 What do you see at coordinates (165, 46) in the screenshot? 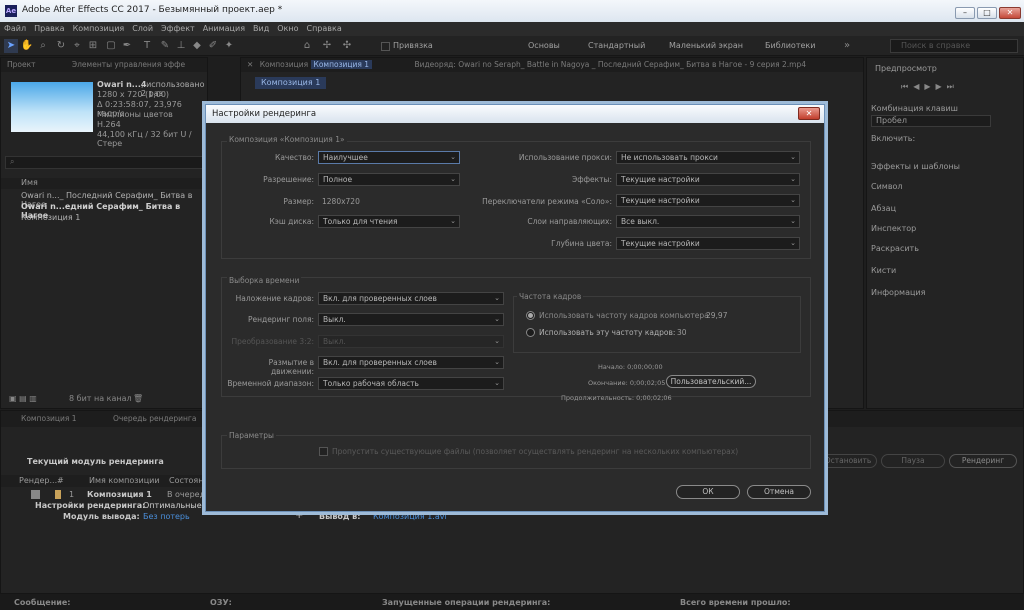
I see `brush-tool-icon: ✎` at bounding box center [165, 46].